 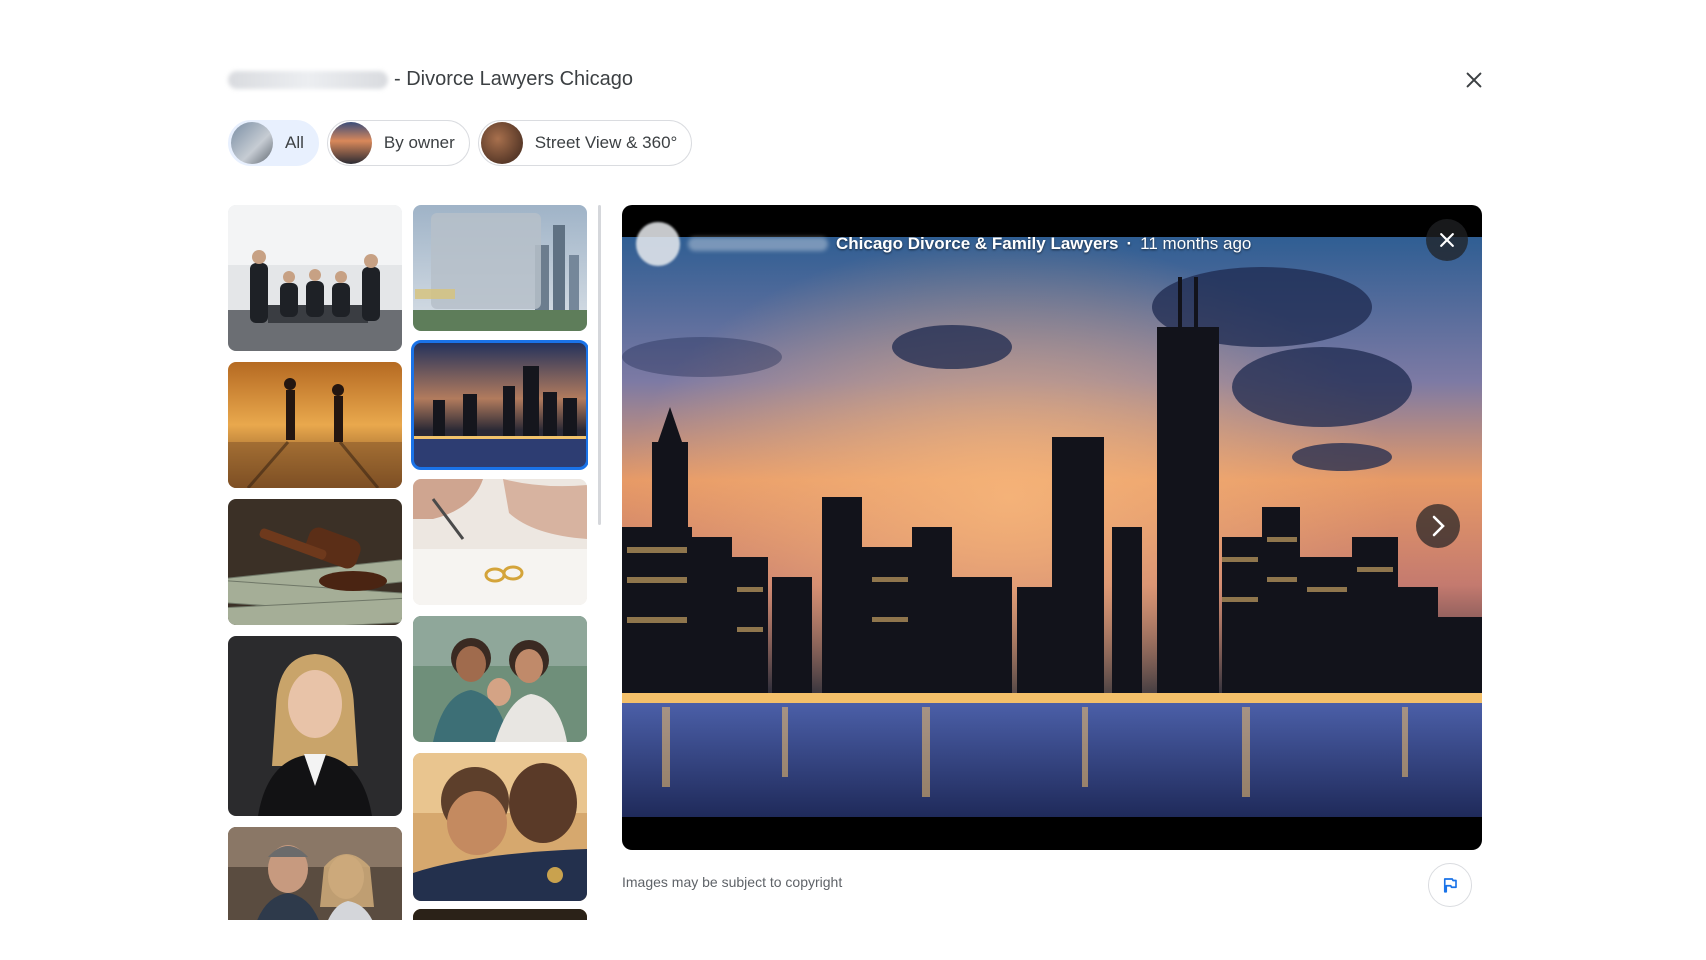 I want to click on tab-street-view: Street View & 360°, so click(x=585, y=143).